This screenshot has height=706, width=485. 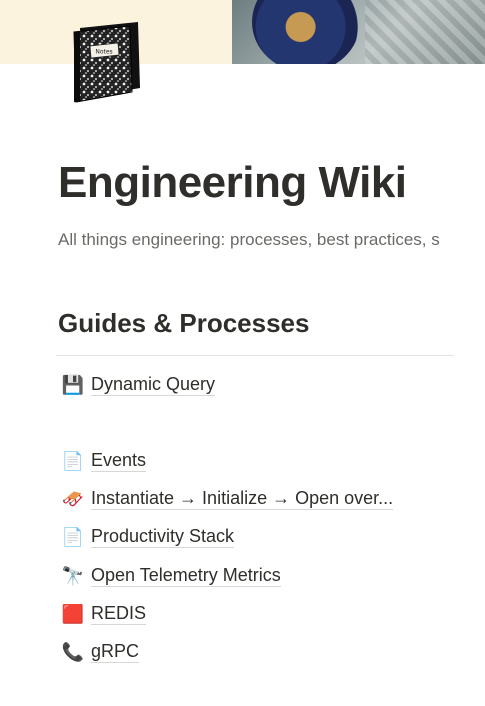 I want to click on telephone-icon: 📞, so click(x=73, y=651).